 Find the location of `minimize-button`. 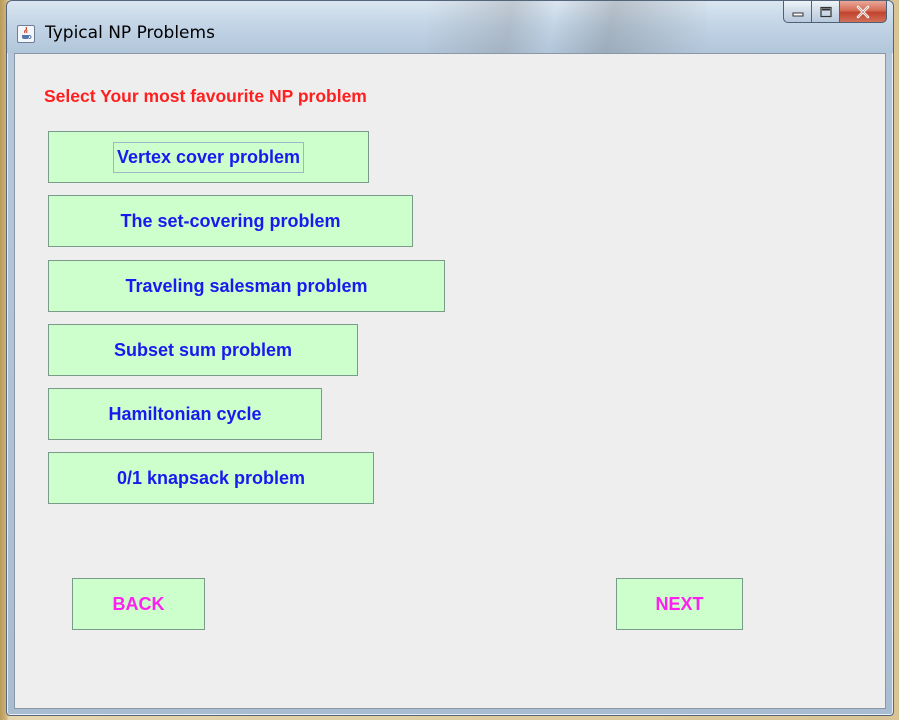

minimize-button is located at coordinates (797, 12).